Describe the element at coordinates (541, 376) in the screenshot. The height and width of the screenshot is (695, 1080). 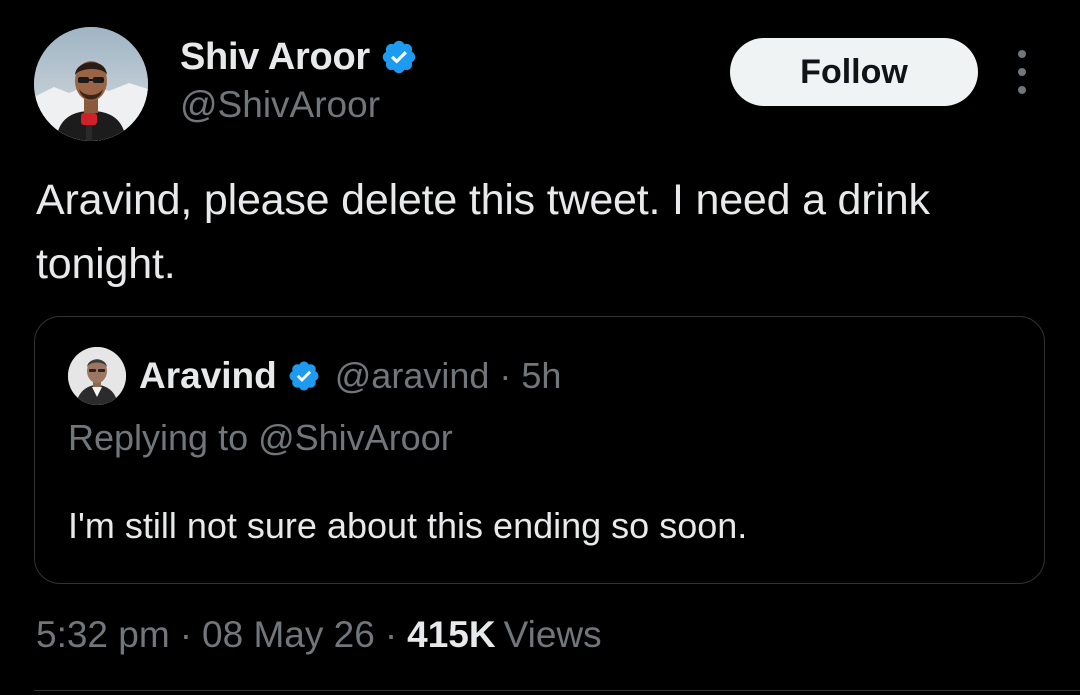
I see `quoted-timestamp: 5h` at that location.